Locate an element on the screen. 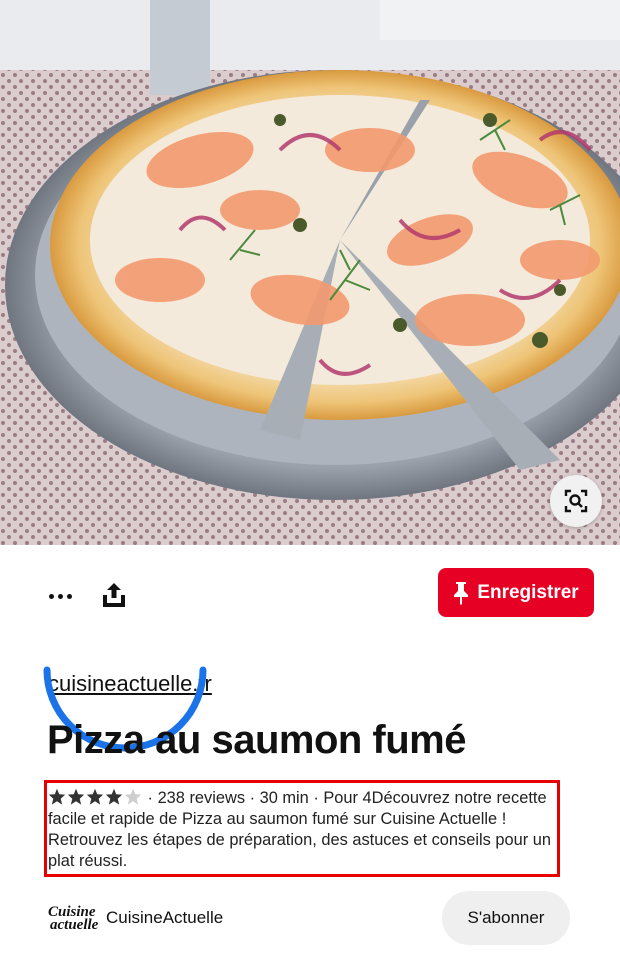 The image size is (620, 960). save-button-label: Enregistrer is located at coordinates (528, 592).